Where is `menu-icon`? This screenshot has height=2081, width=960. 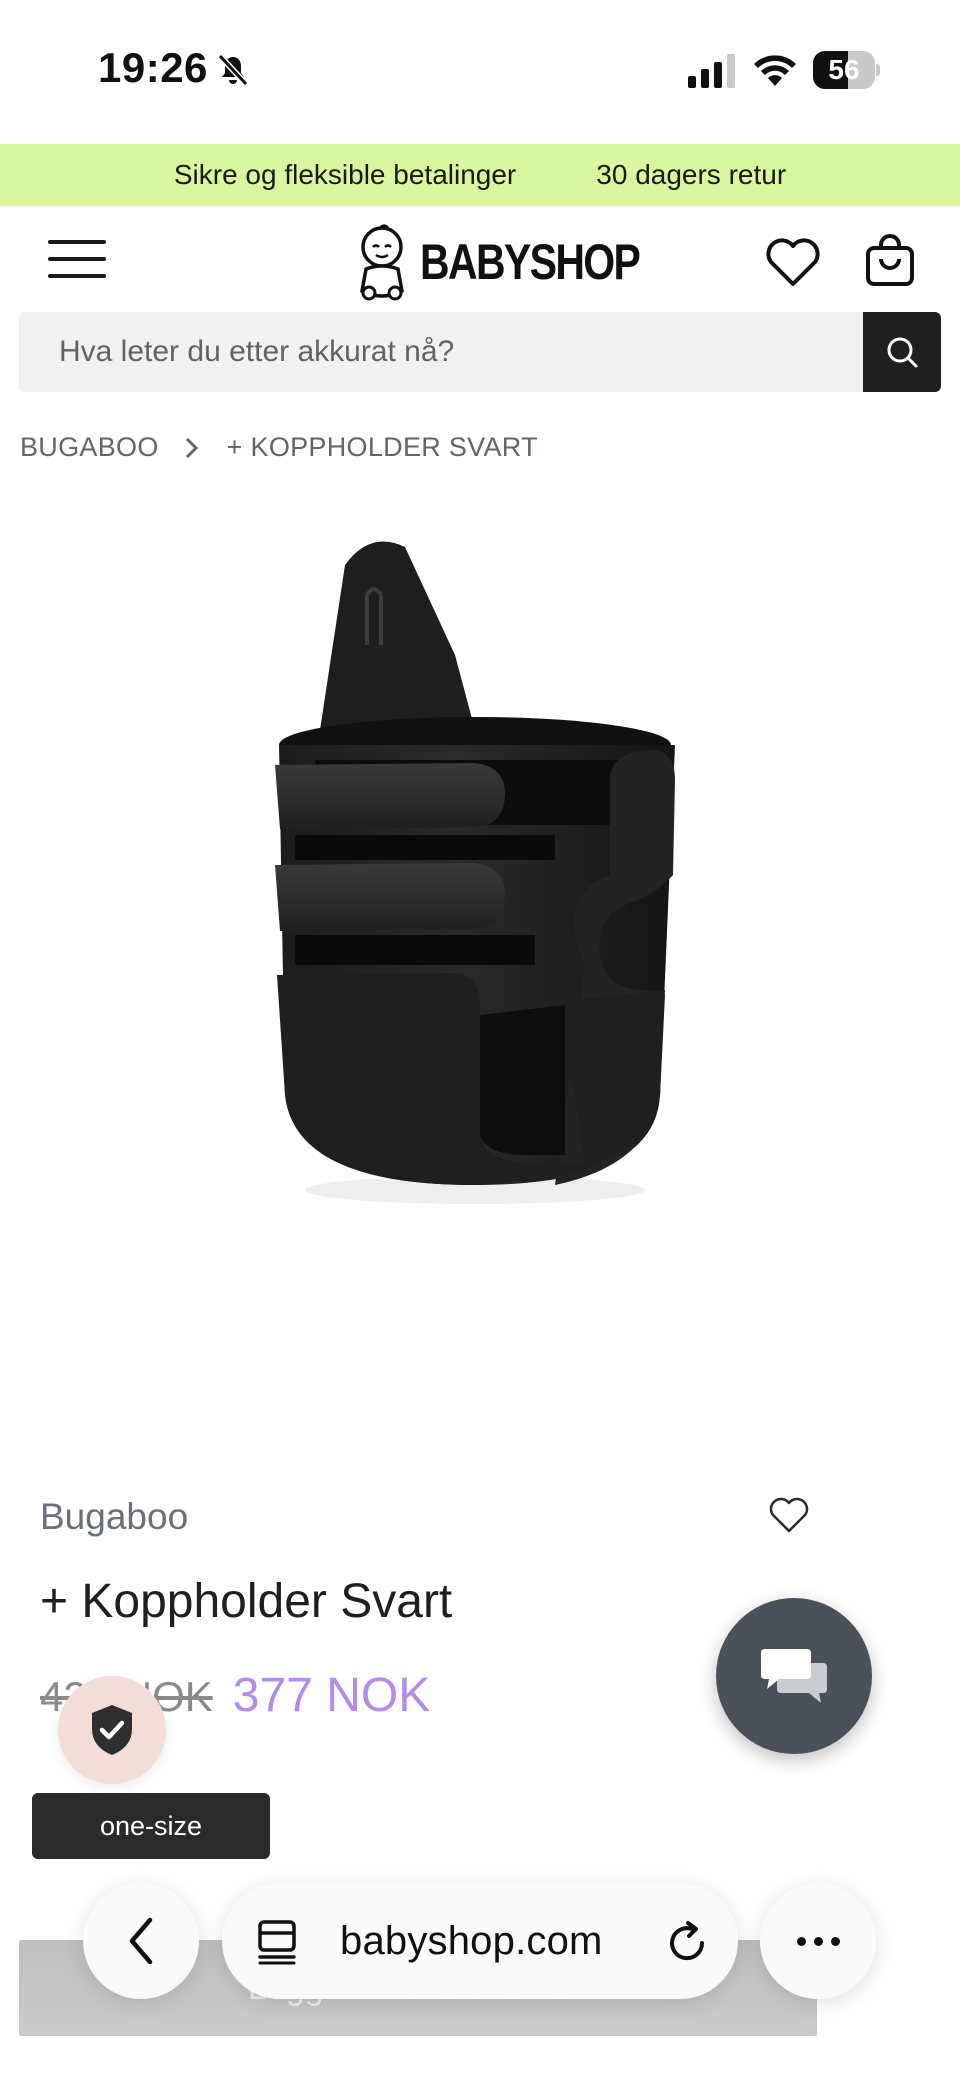 menu-icon is located at coordinates (78, 259).